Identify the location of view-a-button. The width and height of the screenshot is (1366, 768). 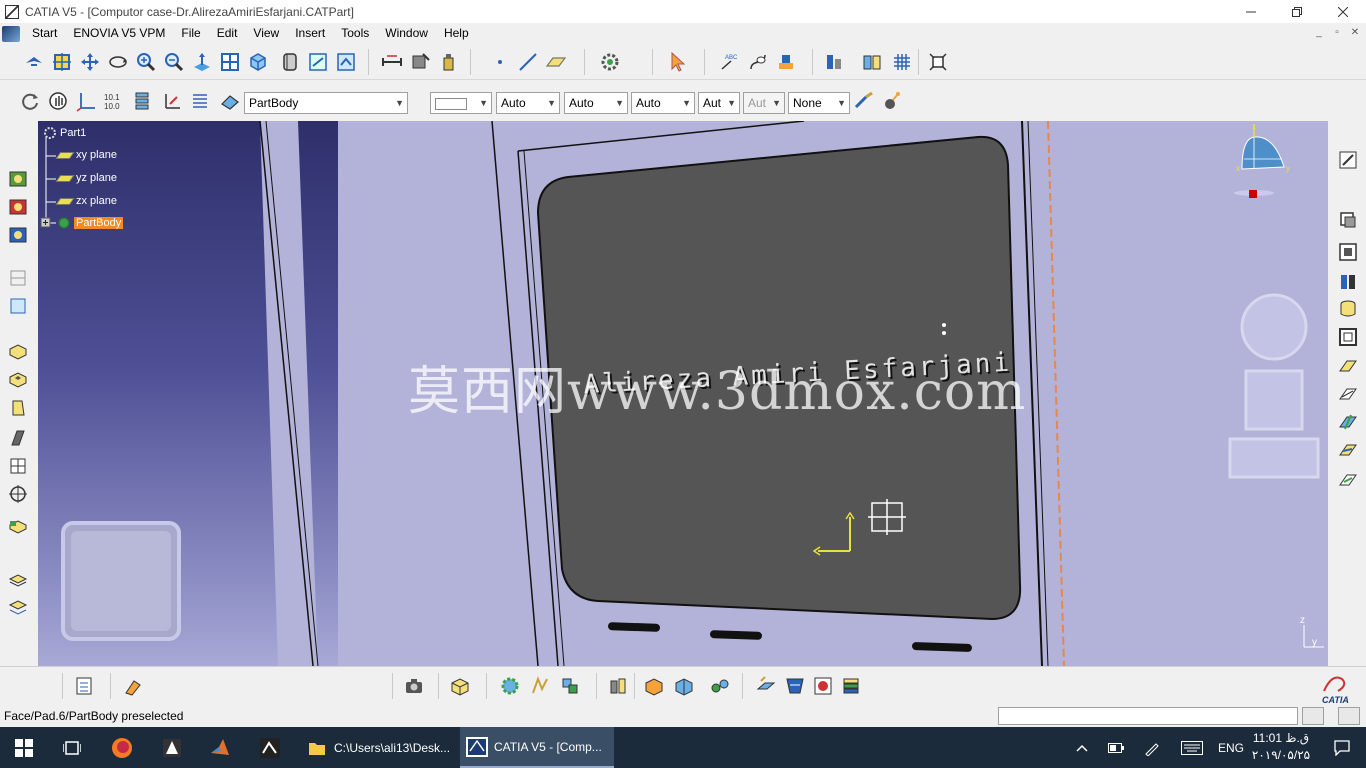
(18, 278).